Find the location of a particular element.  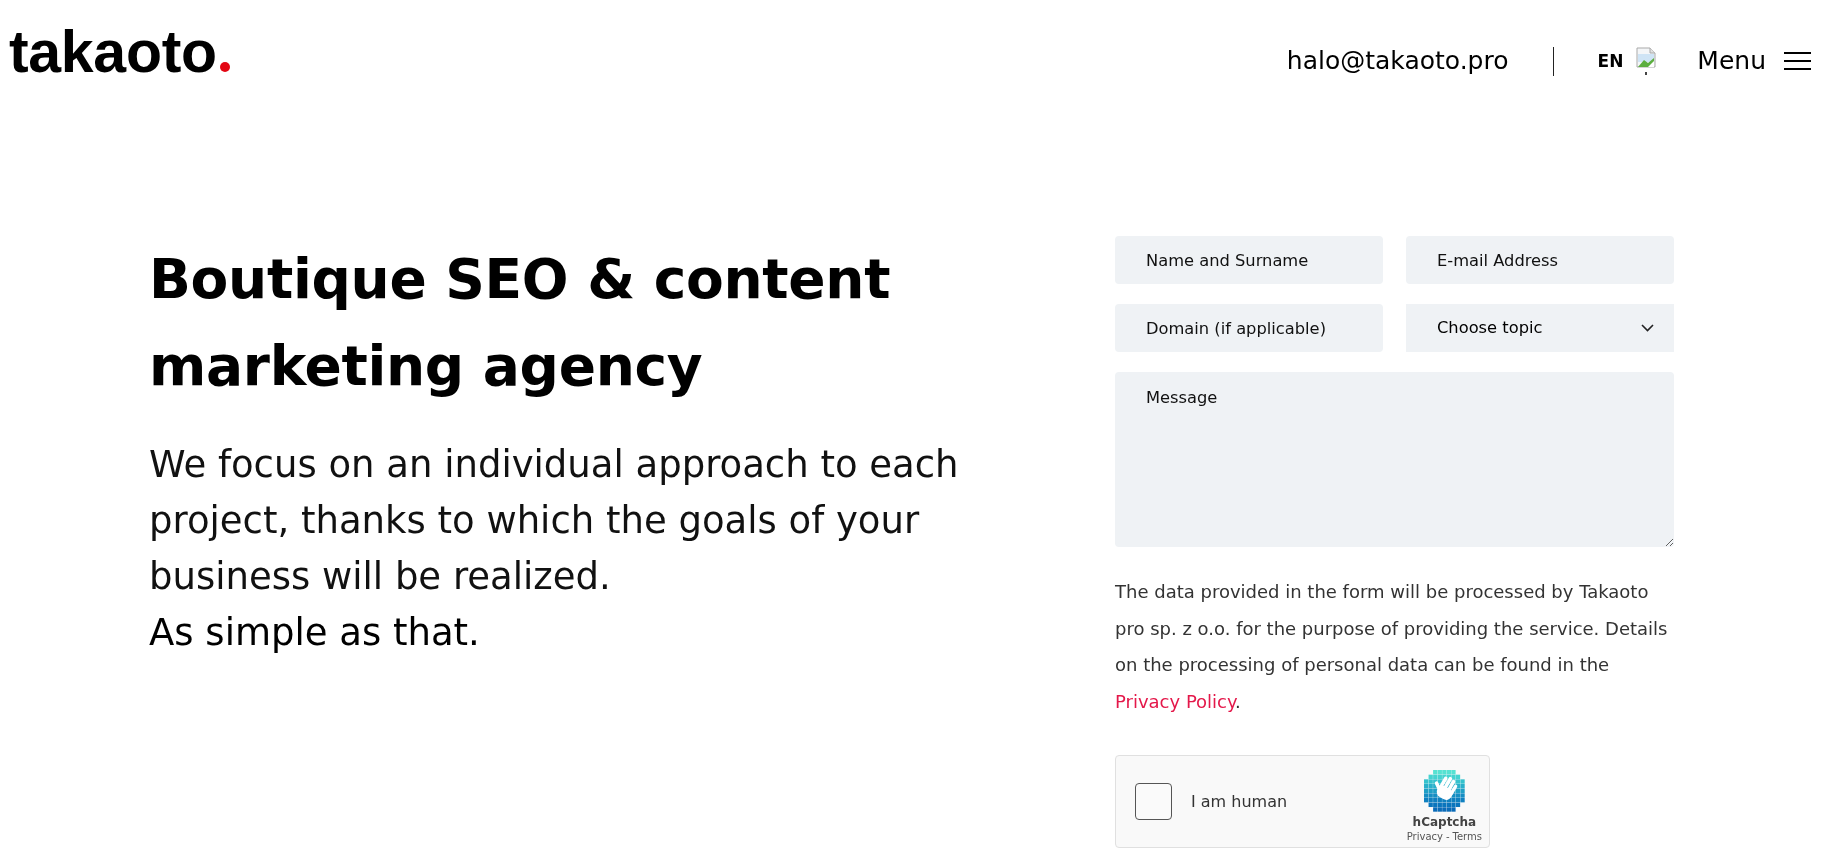

hand-logo-icon is located at coordinates (1444, 791).